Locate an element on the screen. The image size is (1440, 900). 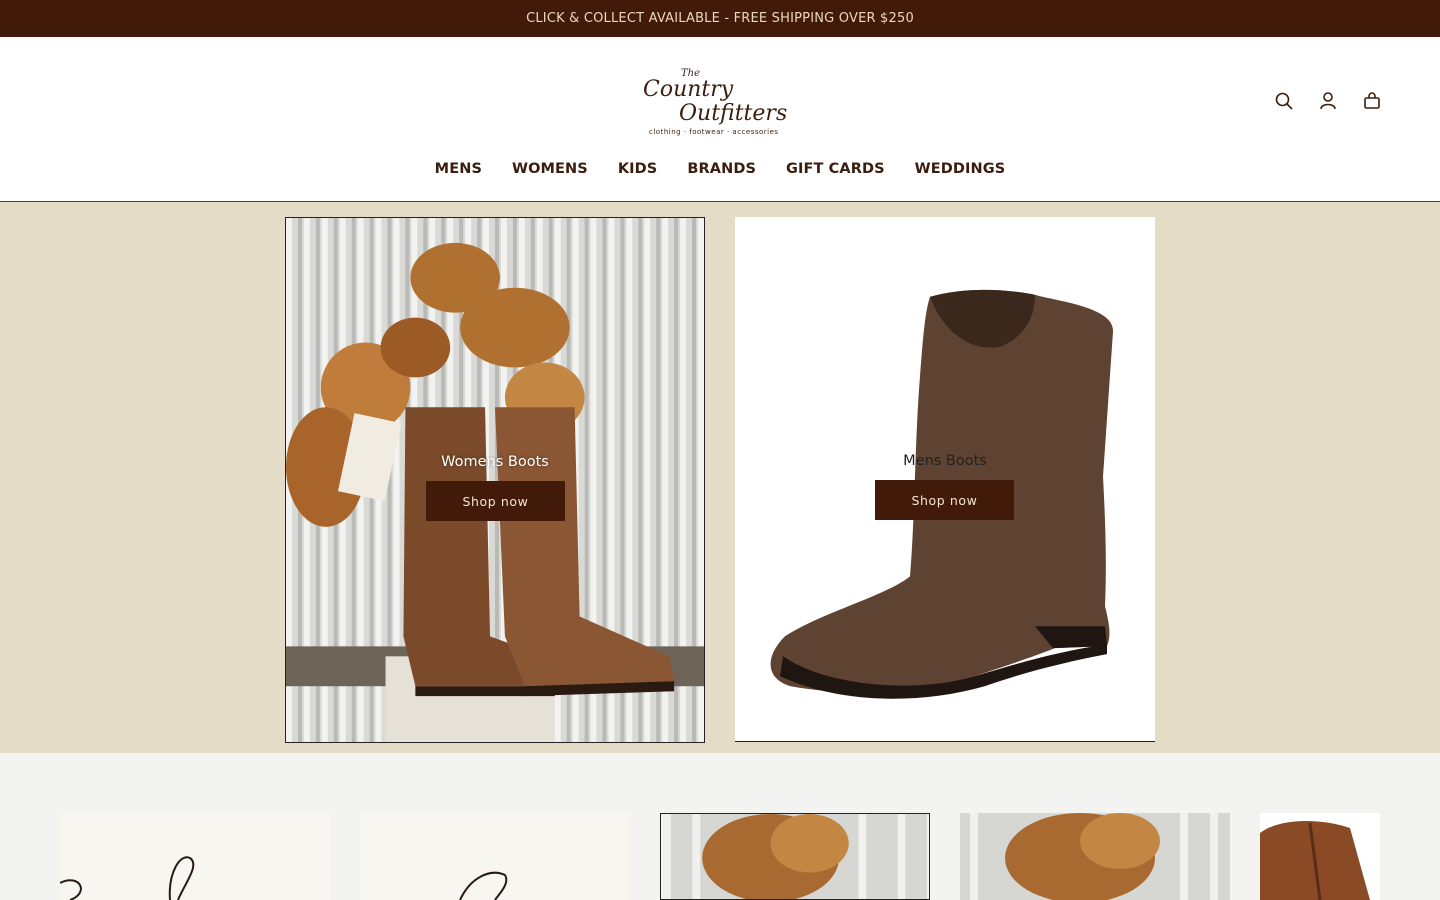
womens-shop-now-button: Shop now is located at coordinates (495, 501).